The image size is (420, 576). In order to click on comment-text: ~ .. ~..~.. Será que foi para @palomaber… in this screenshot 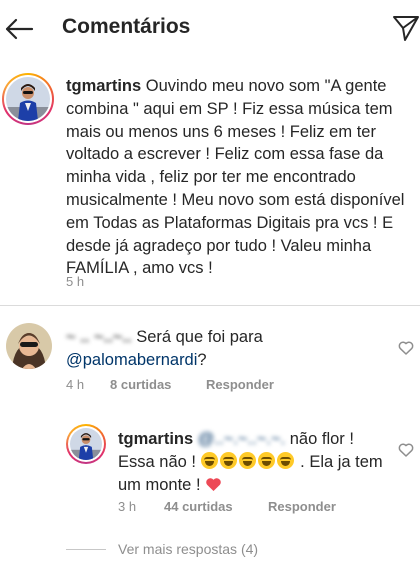, I will do `click(226, 349)`.